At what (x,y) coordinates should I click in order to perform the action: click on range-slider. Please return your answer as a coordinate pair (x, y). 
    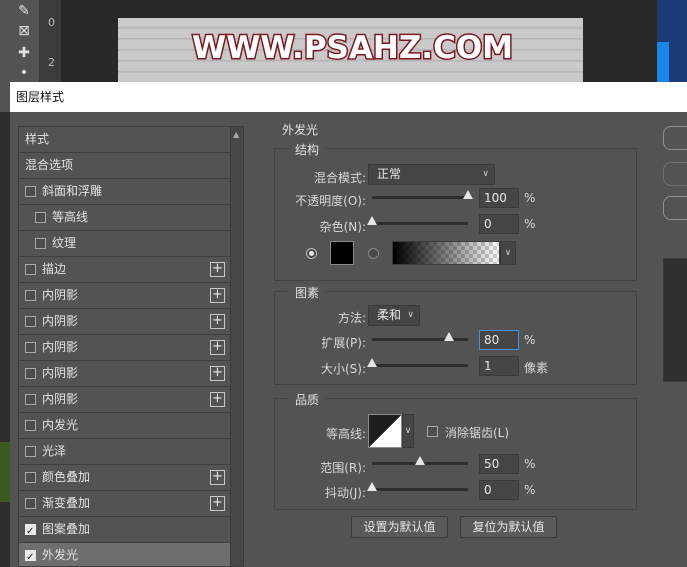
    Looking at the image, I should click on (420, 460).